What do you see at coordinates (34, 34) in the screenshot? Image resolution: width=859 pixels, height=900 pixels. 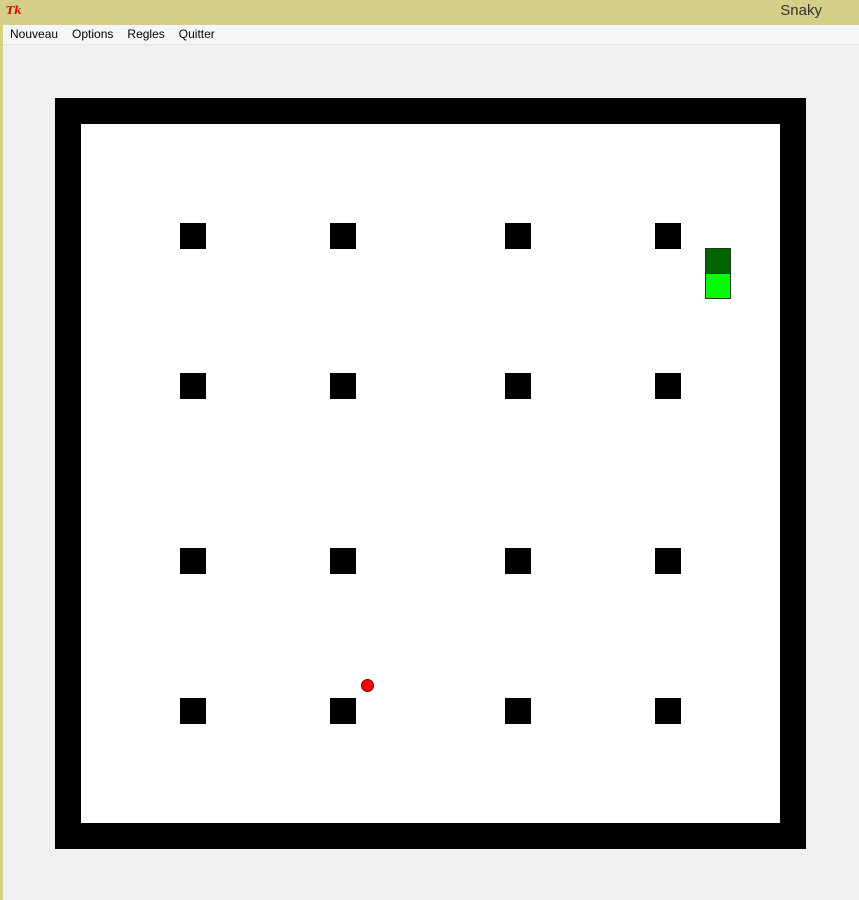 I see `menu-item-nouveau: Nouveau` at bounding box center [34, 34].